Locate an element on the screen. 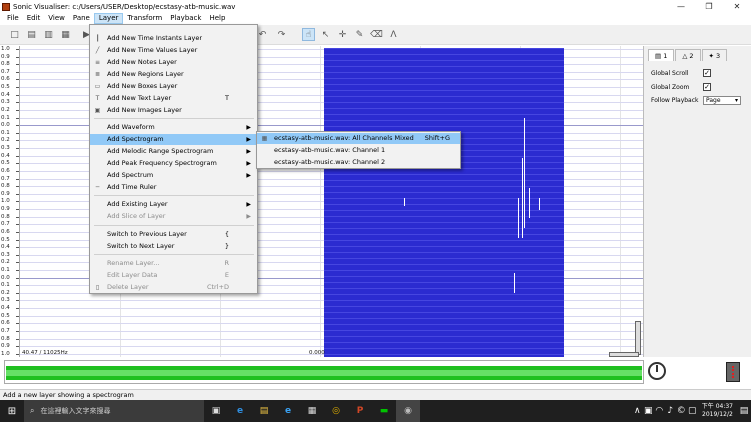  close-button: ✕ is located at coordinates (737, 6).